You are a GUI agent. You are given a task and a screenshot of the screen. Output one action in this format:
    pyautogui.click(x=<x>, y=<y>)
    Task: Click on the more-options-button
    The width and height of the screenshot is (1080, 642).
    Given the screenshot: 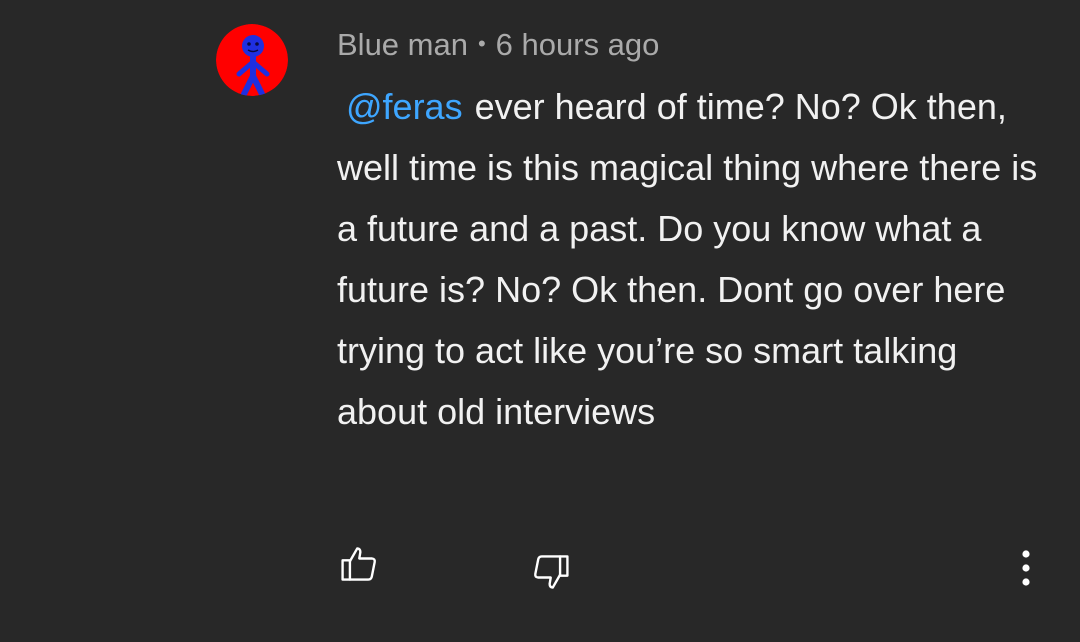 What is the action you would take?
    pyautogui.click(x=1026, y=568)
    